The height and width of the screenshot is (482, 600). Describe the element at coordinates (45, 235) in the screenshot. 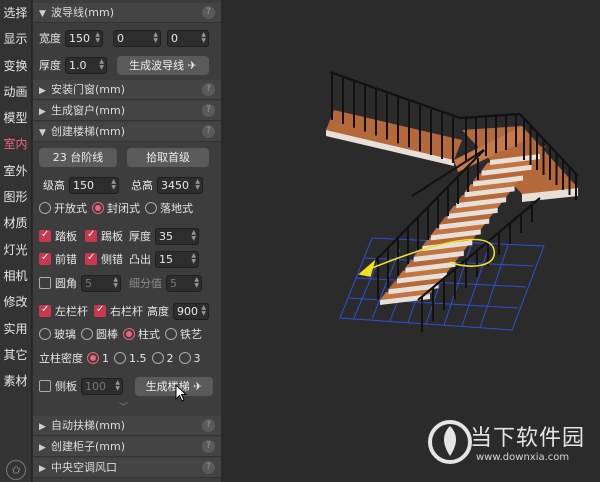

I see `tread-checkbox` at that location.